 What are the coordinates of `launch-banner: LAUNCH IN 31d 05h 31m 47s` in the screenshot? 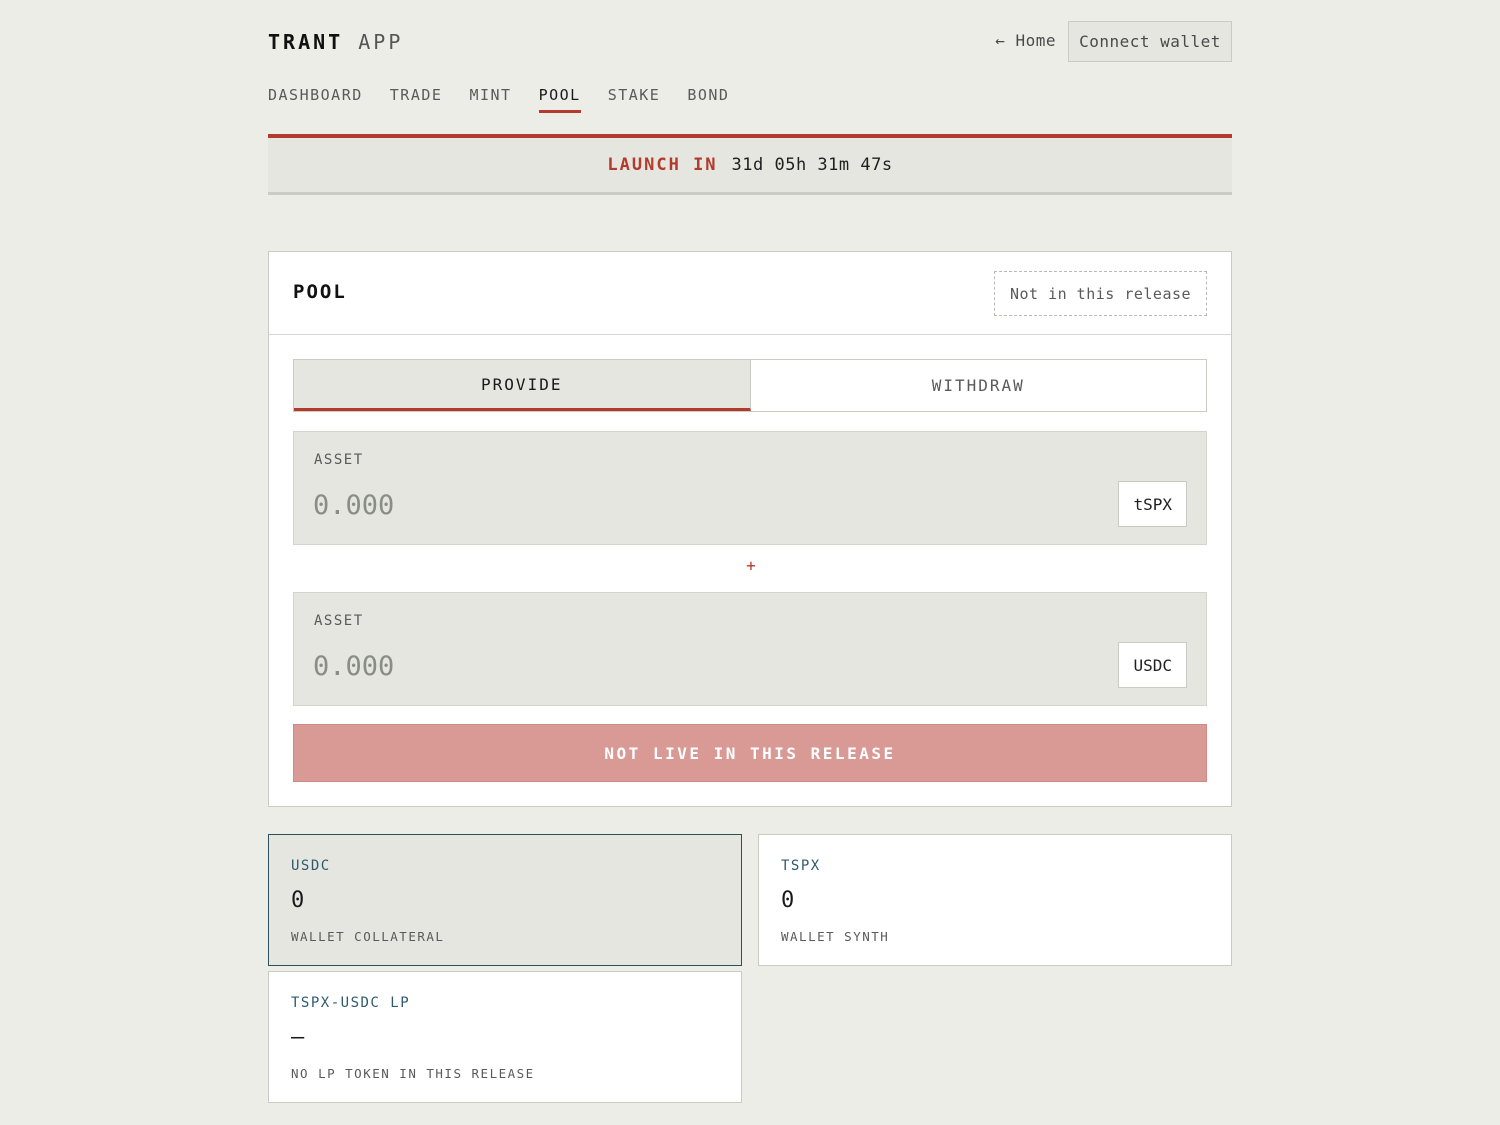 It's located at (750, 164).